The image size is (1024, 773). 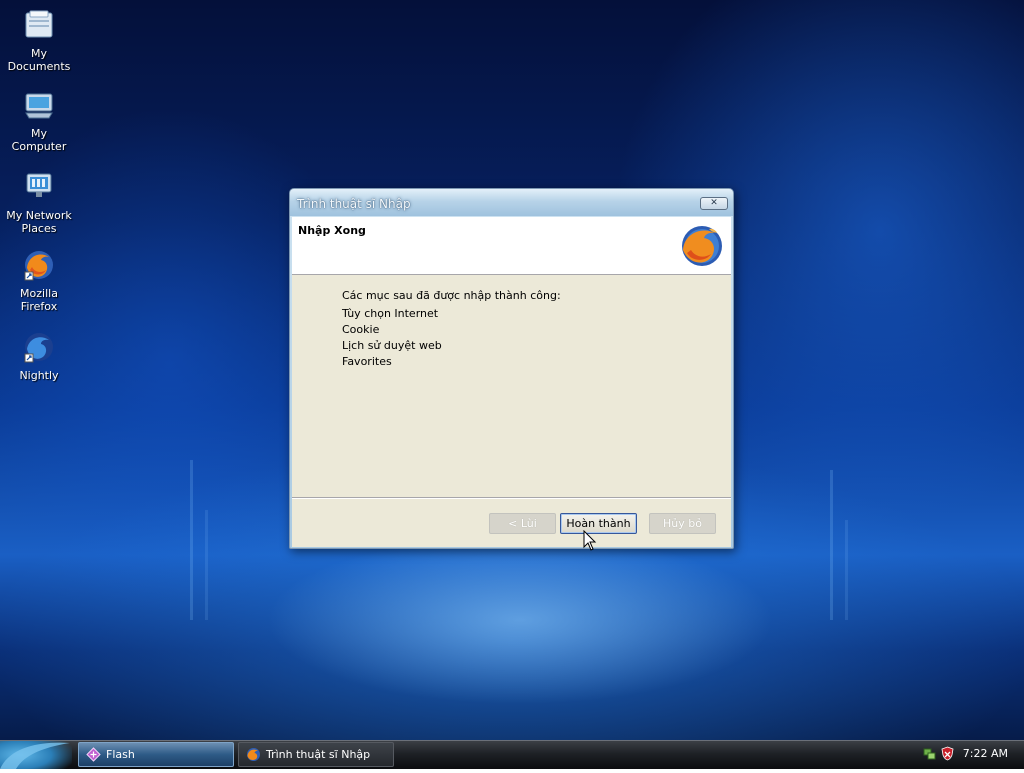 What do you see at coordinates (120, 754) in the screenshot?
I see `taskbar-button-label: Flash` at bounding box center [120, 754].